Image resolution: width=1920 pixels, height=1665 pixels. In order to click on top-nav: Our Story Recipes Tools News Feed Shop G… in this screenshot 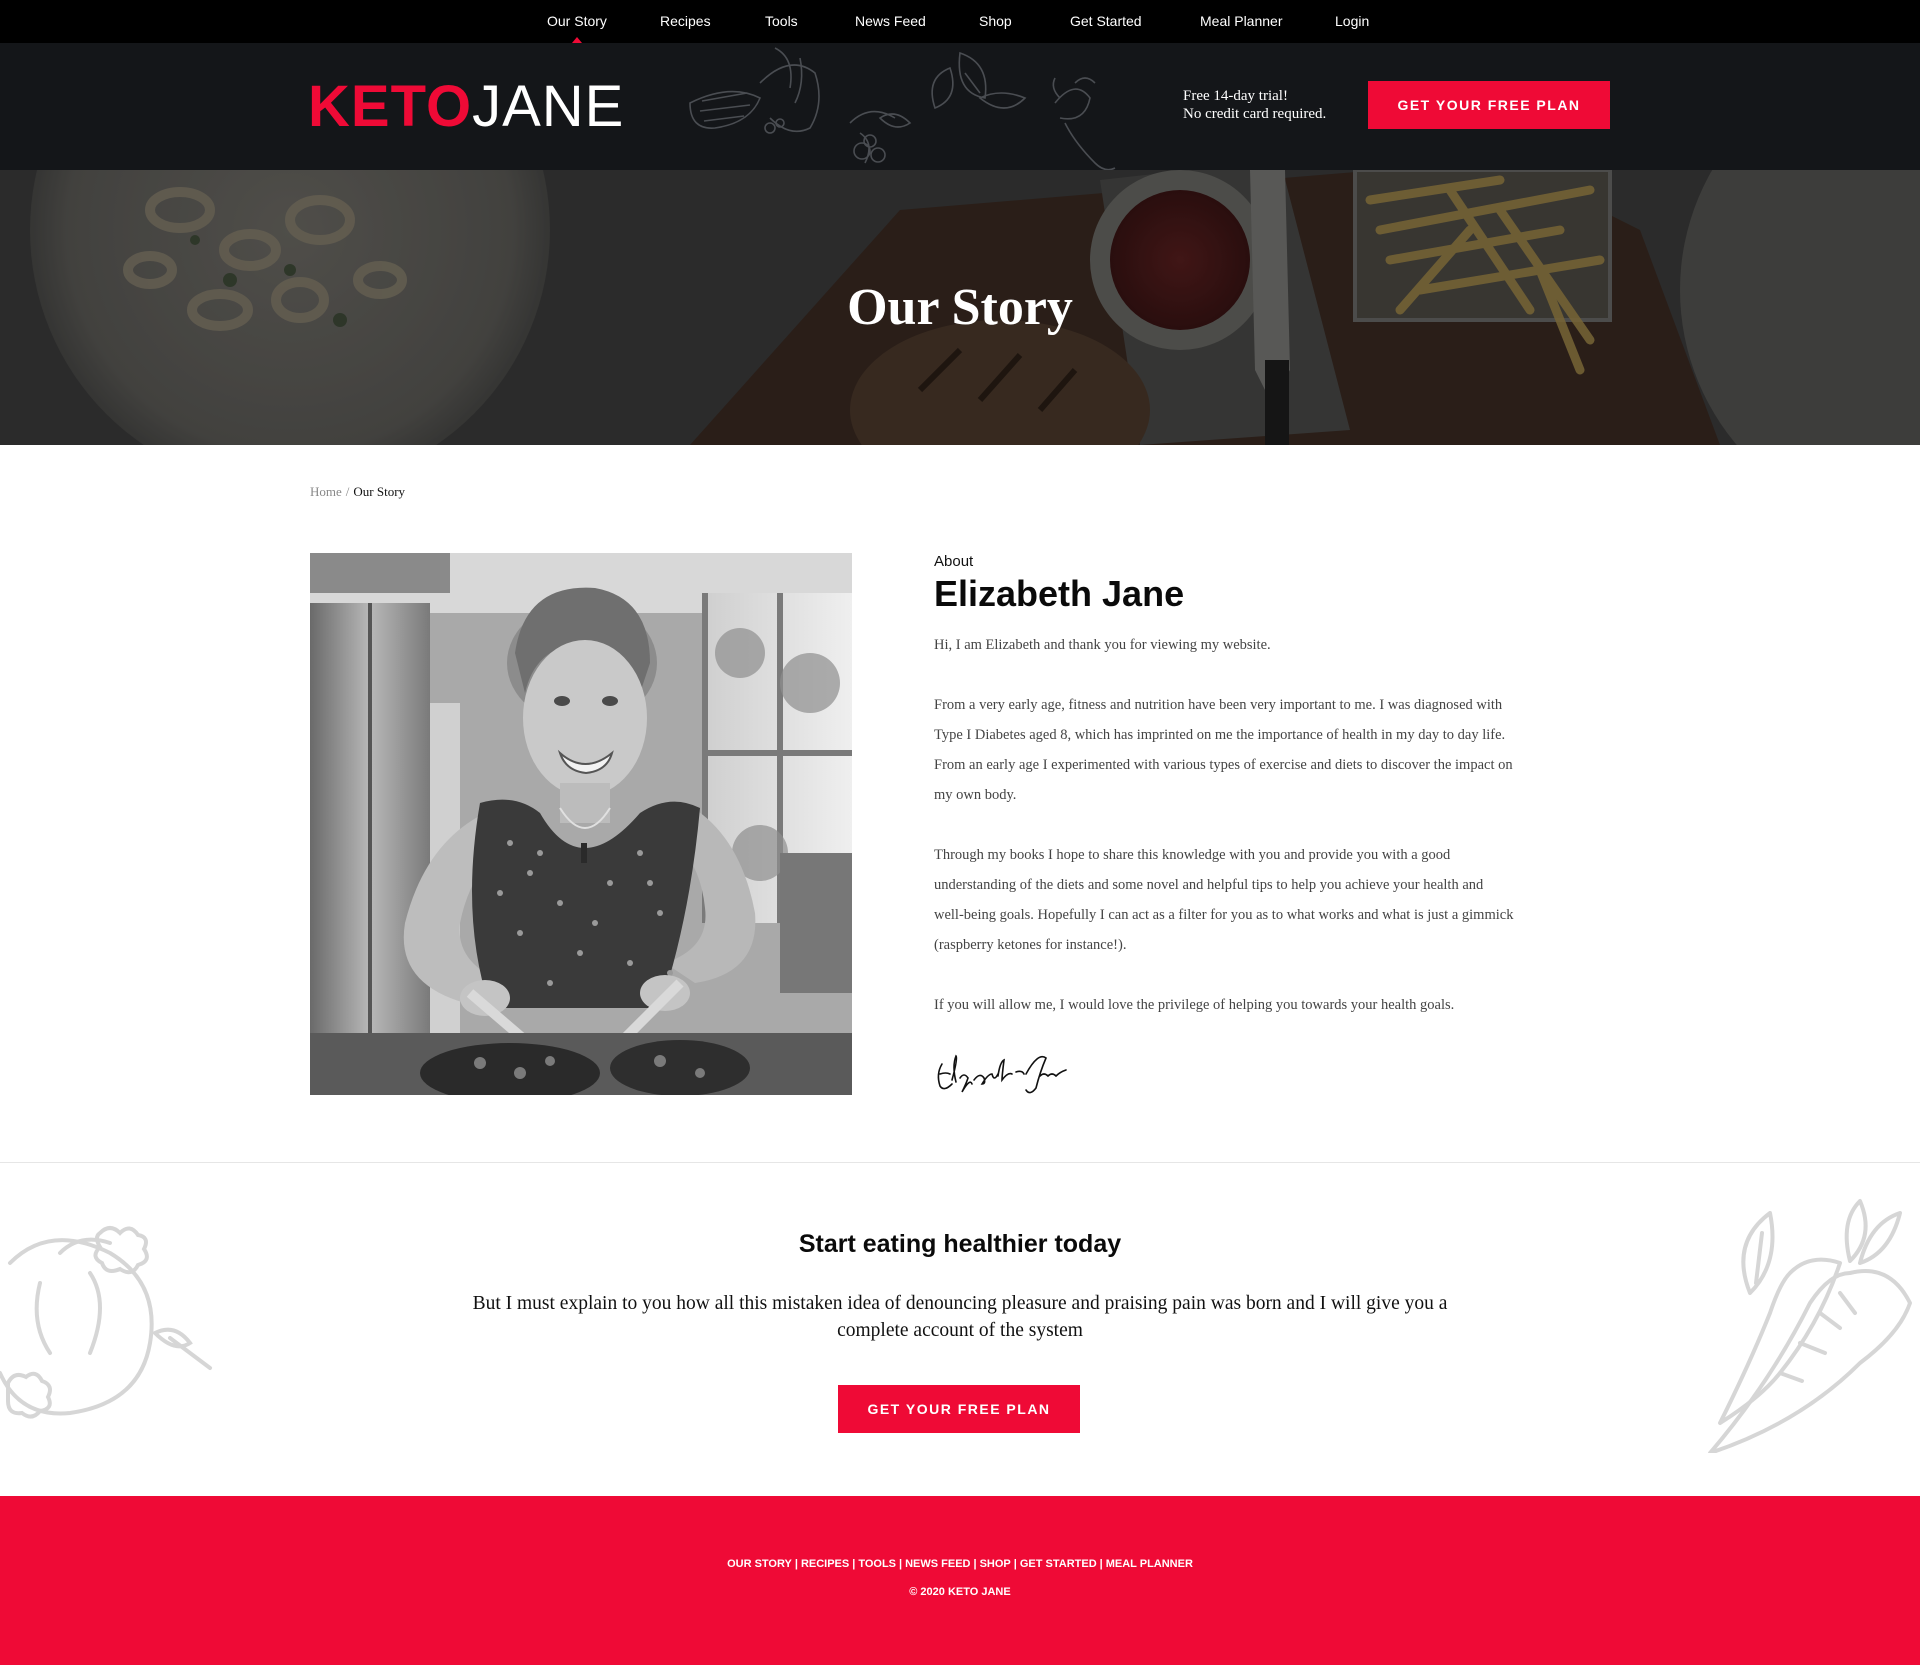, I will do `click(960, 21)`.